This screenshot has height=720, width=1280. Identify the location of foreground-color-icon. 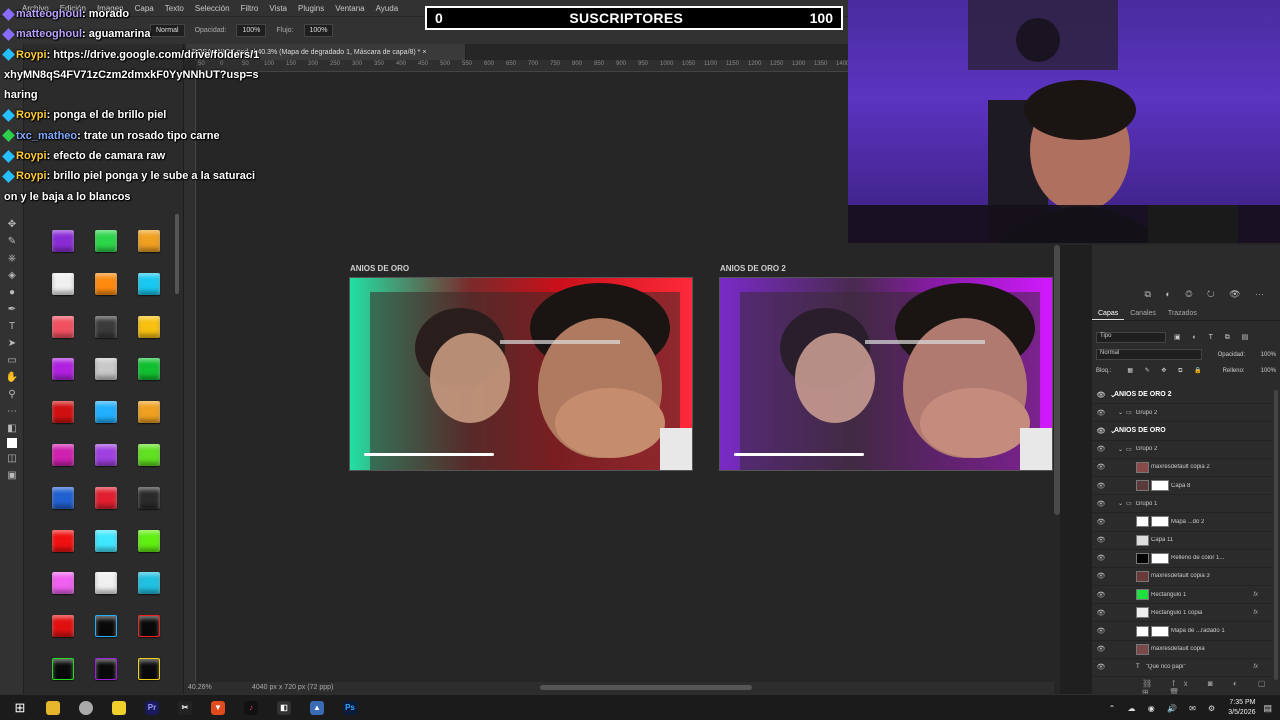
(12, 443).